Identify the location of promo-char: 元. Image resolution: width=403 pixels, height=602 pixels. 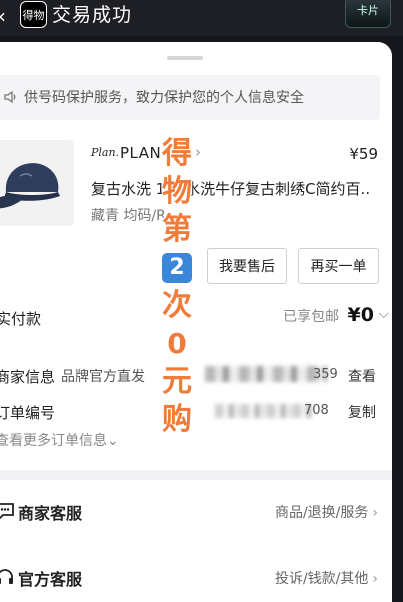
(177, 381).